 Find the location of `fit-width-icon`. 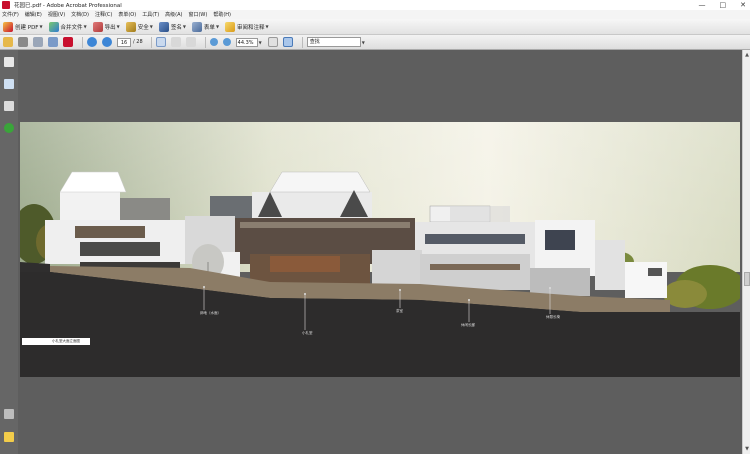

fit-width-icon is located at coordinates (287, 42).